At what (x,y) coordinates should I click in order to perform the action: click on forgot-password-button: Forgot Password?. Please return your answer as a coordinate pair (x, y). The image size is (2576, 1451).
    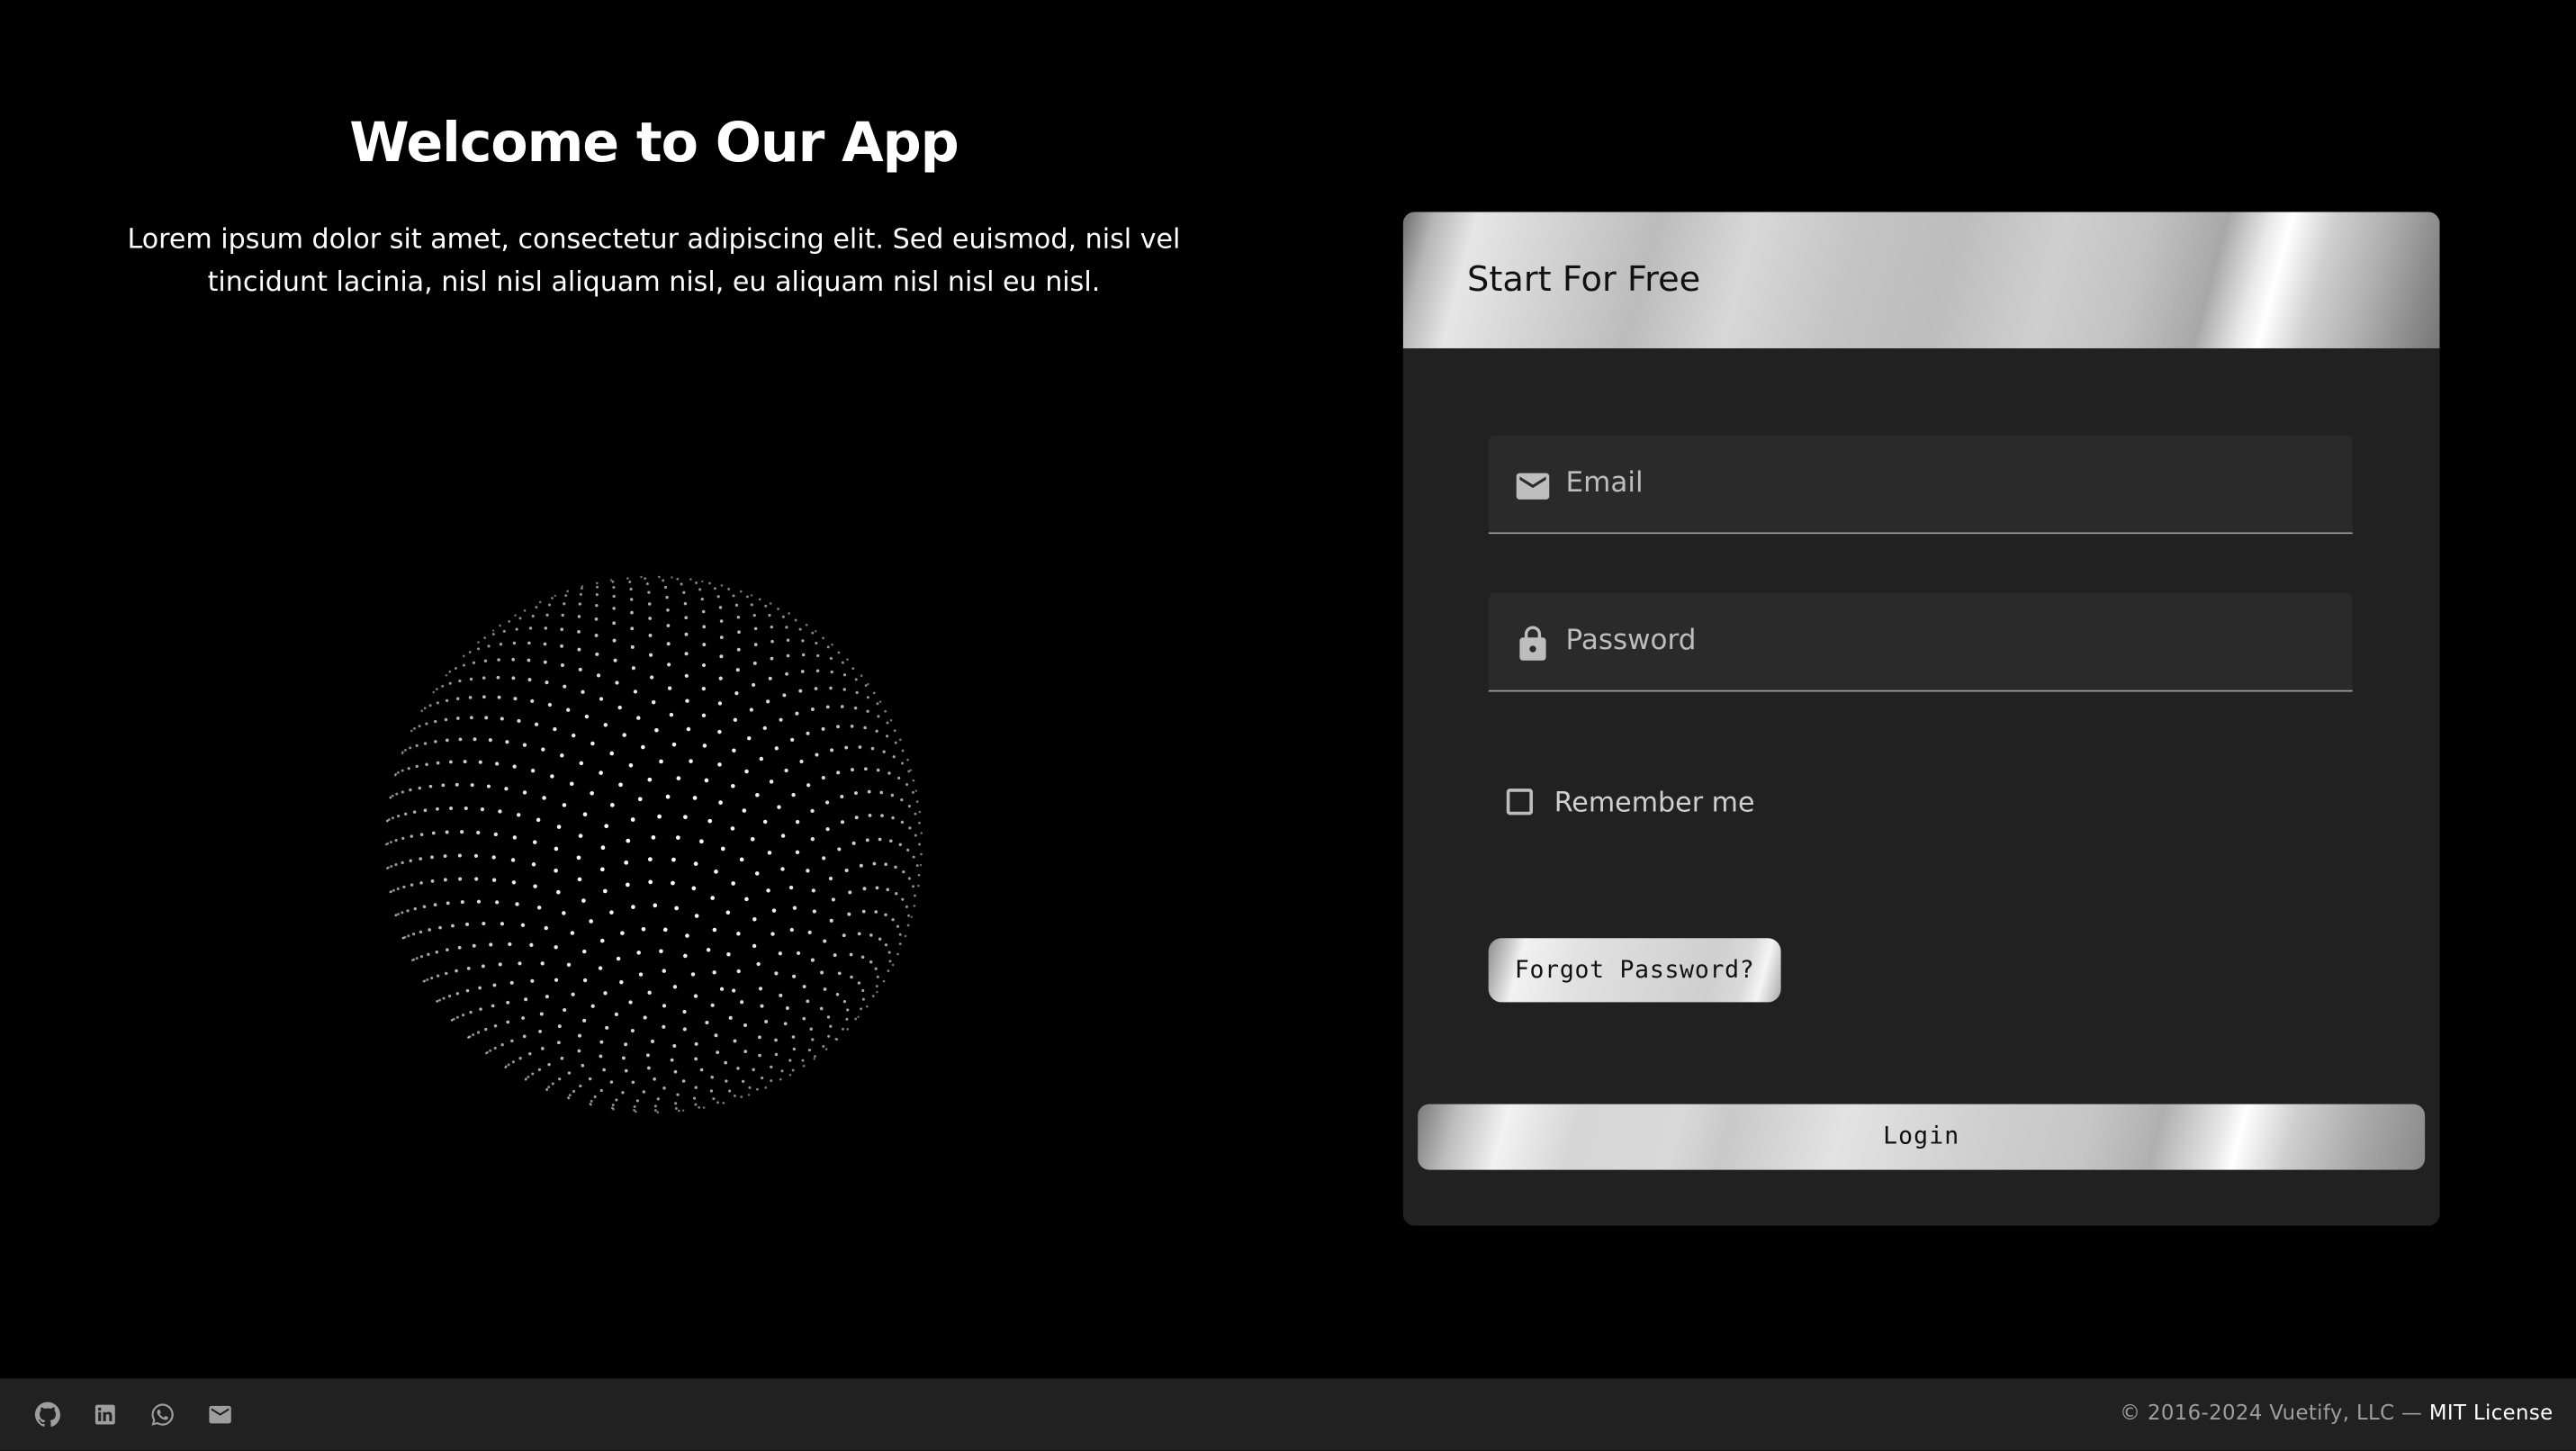
    Looking at the image, I should click on (1634, 970).